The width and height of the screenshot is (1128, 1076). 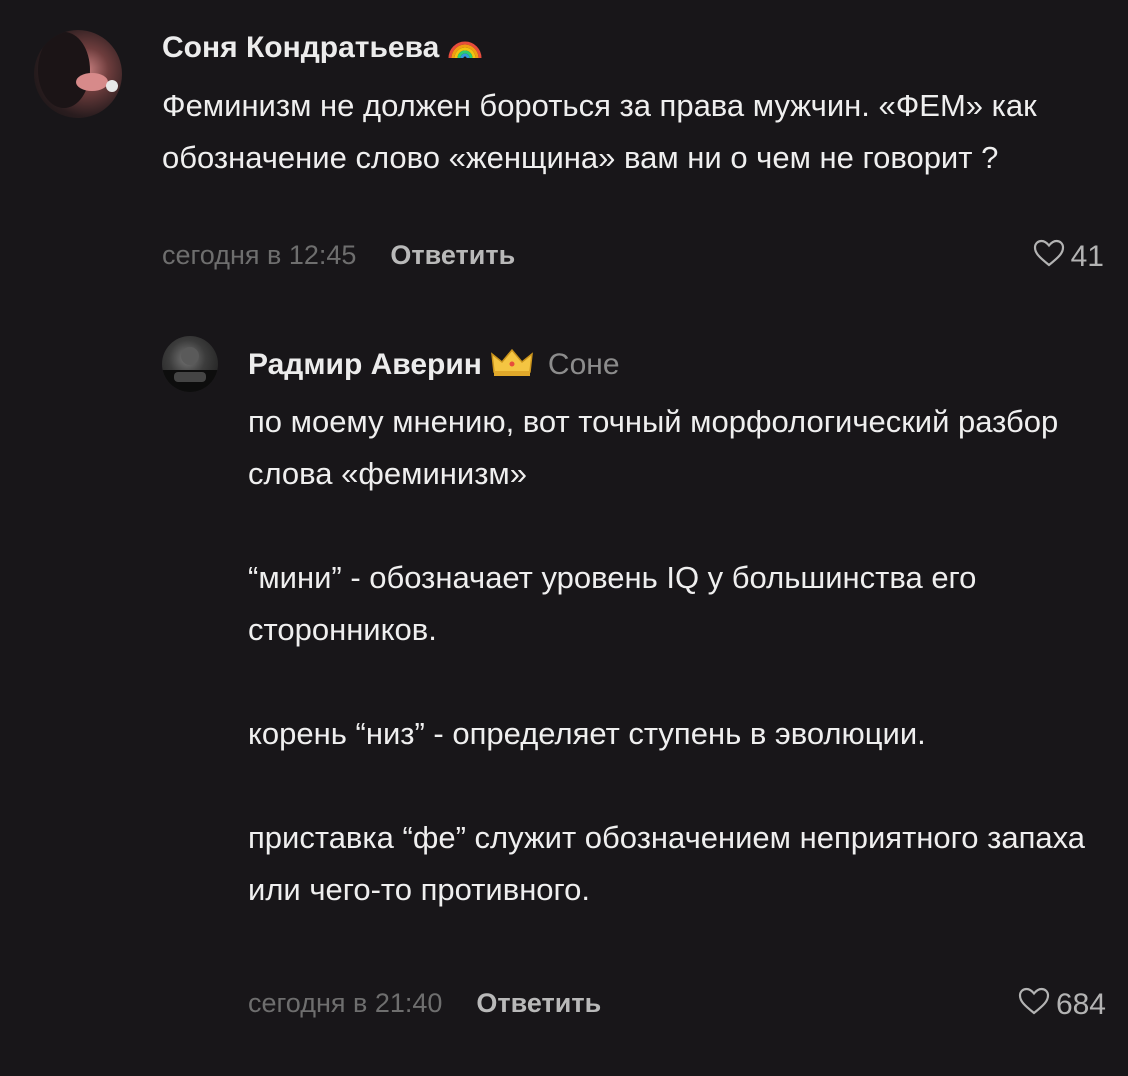 I want to click on comment-meta: сегодня в 12:45 Ответить, so click(x=338, y=255).